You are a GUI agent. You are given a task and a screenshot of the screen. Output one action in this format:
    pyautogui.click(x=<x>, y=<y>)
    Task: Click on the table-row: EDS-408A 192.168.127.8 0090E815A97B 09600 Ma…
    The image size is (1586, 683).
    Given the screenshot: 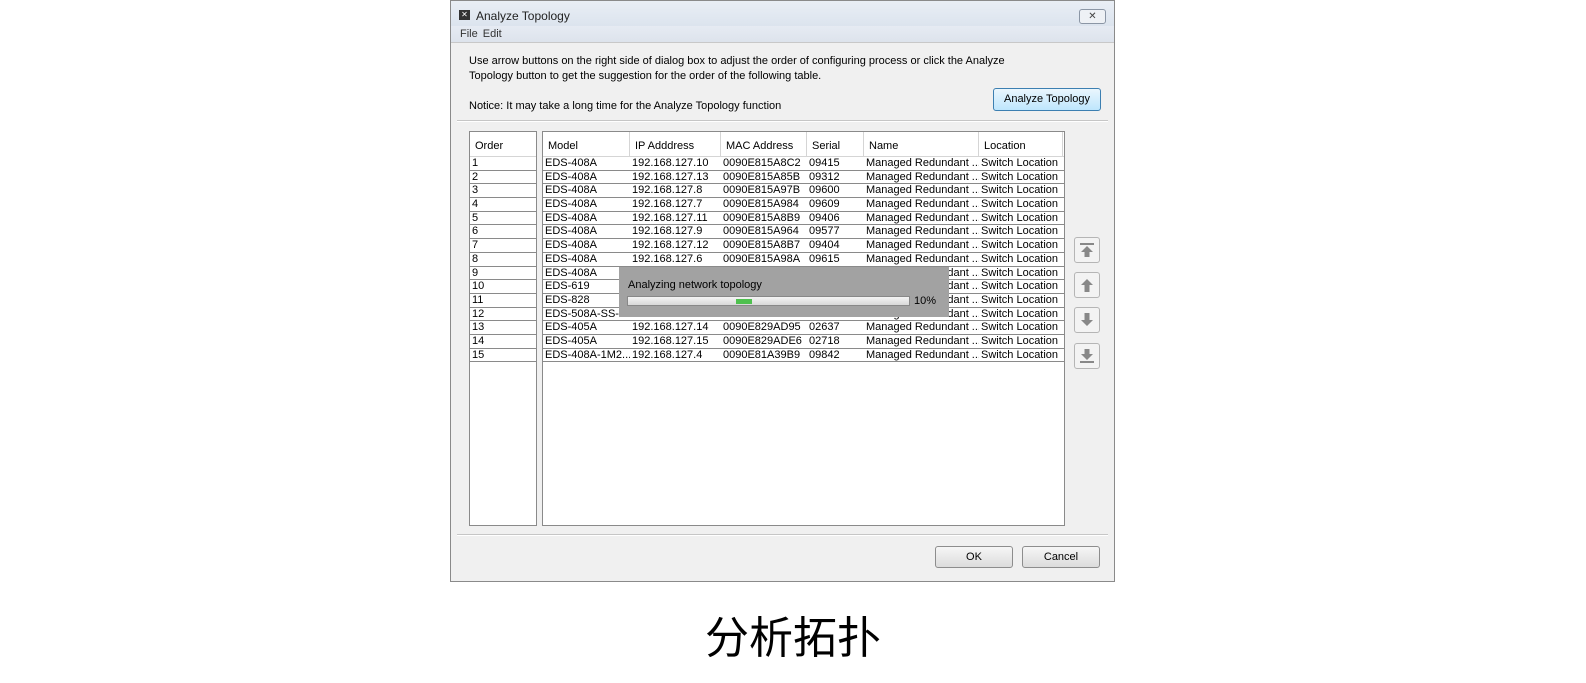 What is the action you would take?
    pyautogui.click(x=803, y=191)
    